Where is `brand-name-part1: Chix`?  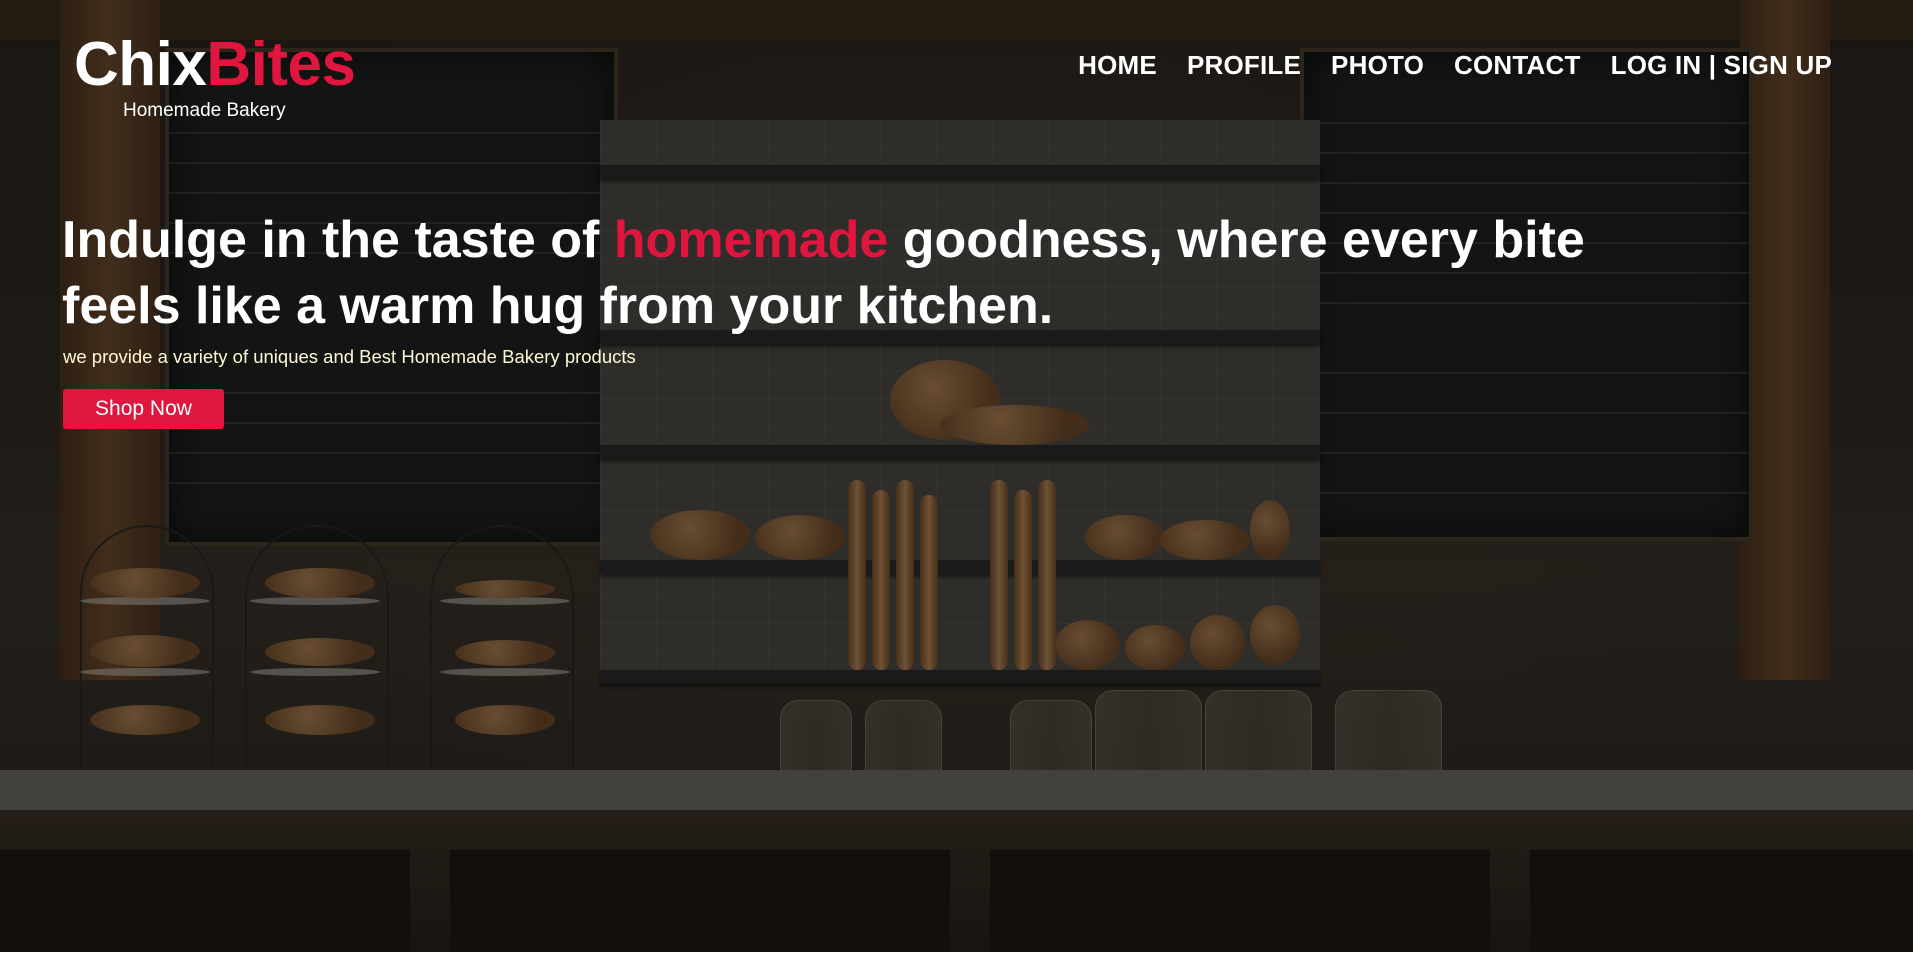
brand-name-part1: Chix is located at coordinates (140, 64).